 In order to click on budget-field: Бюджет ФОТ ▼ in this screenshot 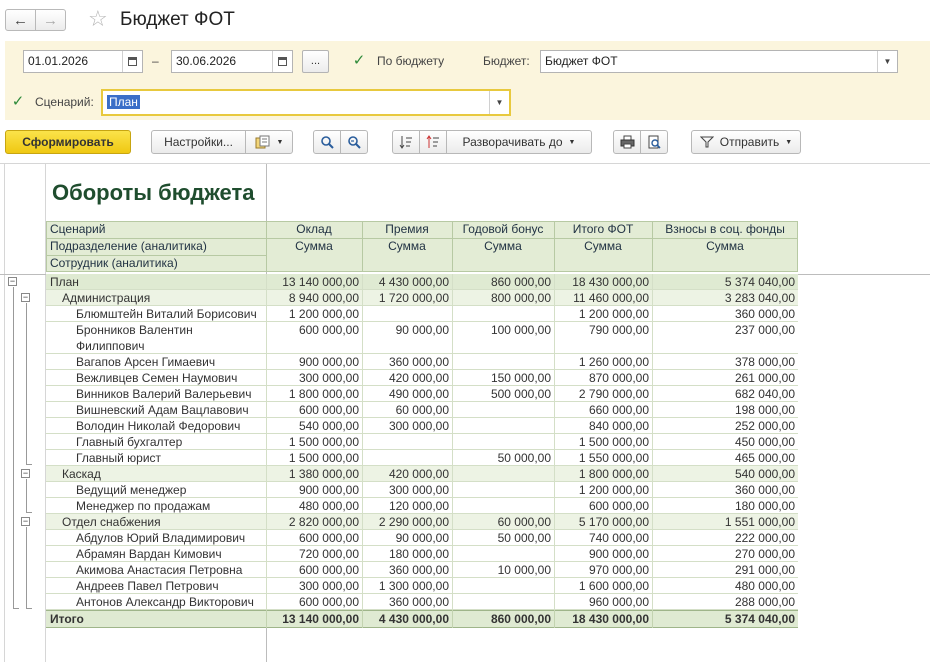, I will do `click(719, 61)`.